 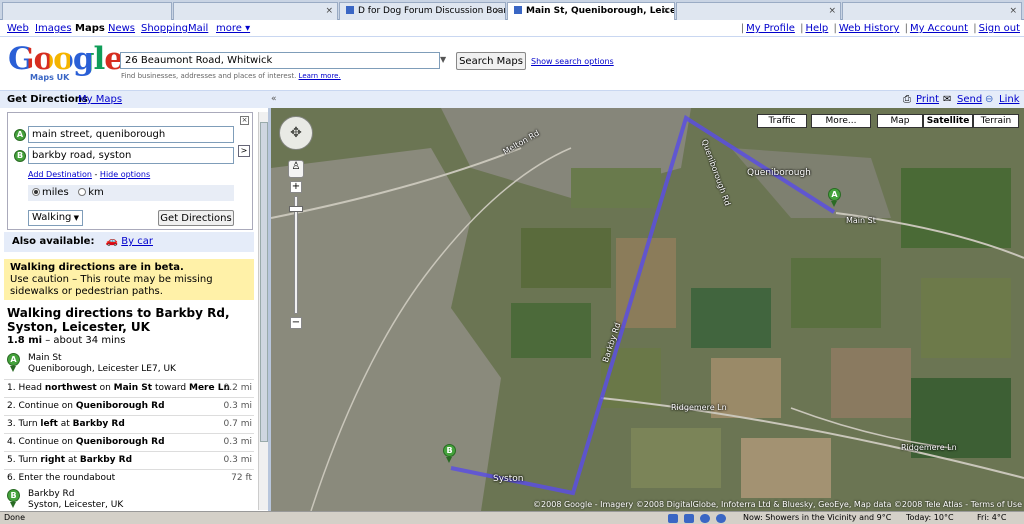 I want to click on by-car-link: By car, so click(x=137, y=241).